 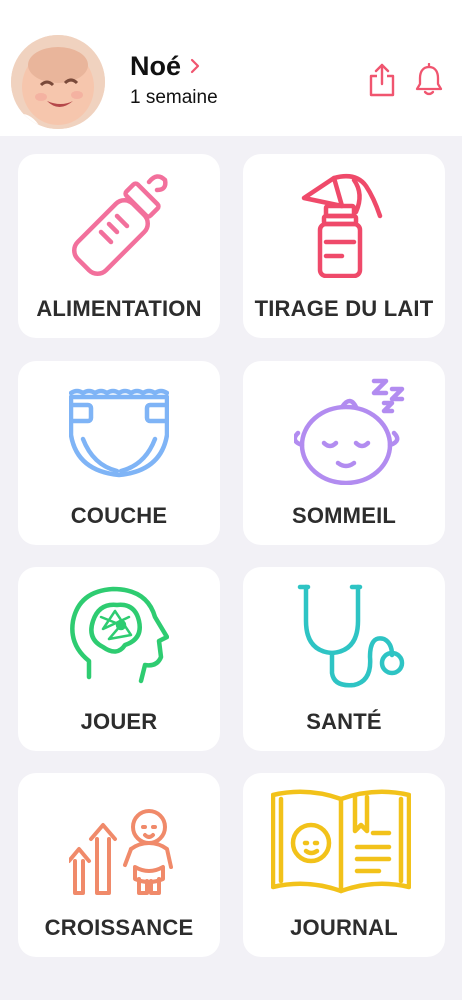 I want to click on tile-croissance: CROISSANCE, so click(x=119, y=865).